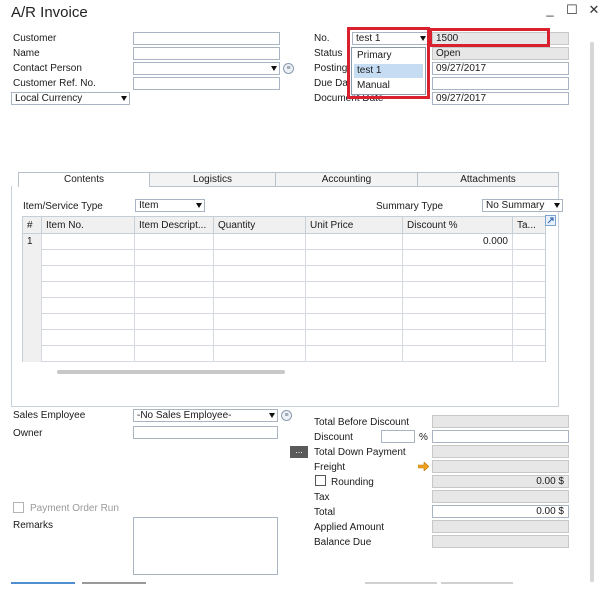 Image resolution: width=609 pixels, height=590 pixels. Describe the element at coordinates (84, 179) in the screenshot. I see `tab-contents: Contents` at that location.